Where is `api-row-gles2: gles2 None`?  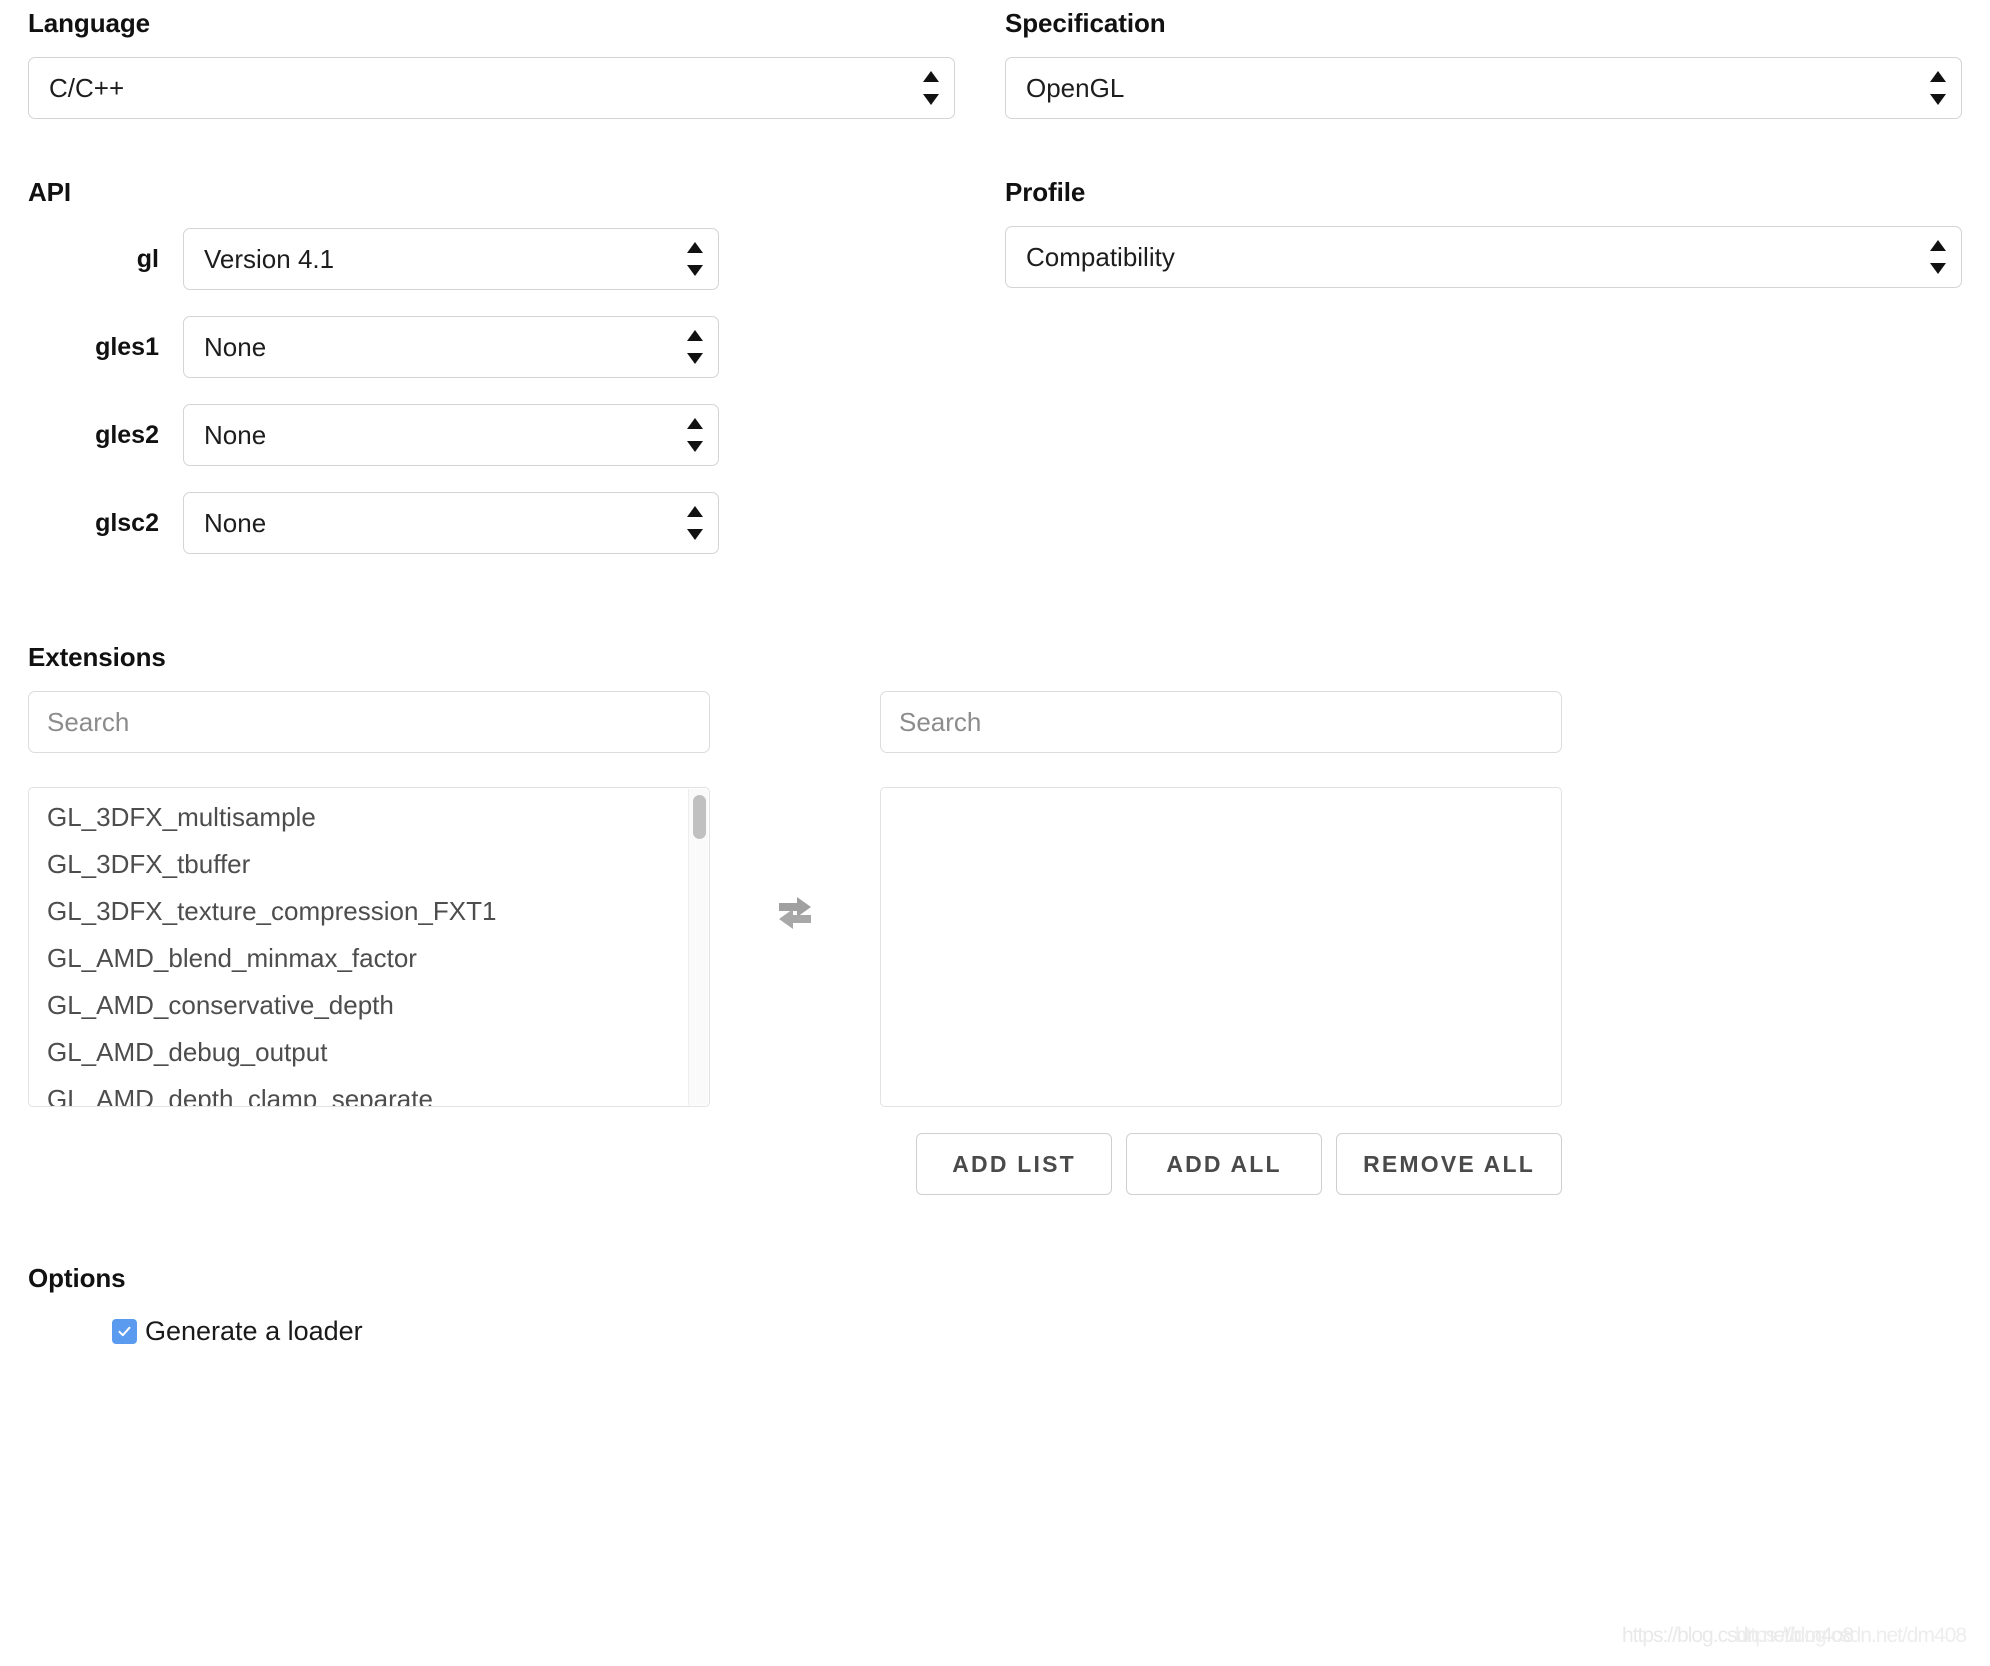 api-row-gles2: gles2 None is located at coordinates (491, 435).